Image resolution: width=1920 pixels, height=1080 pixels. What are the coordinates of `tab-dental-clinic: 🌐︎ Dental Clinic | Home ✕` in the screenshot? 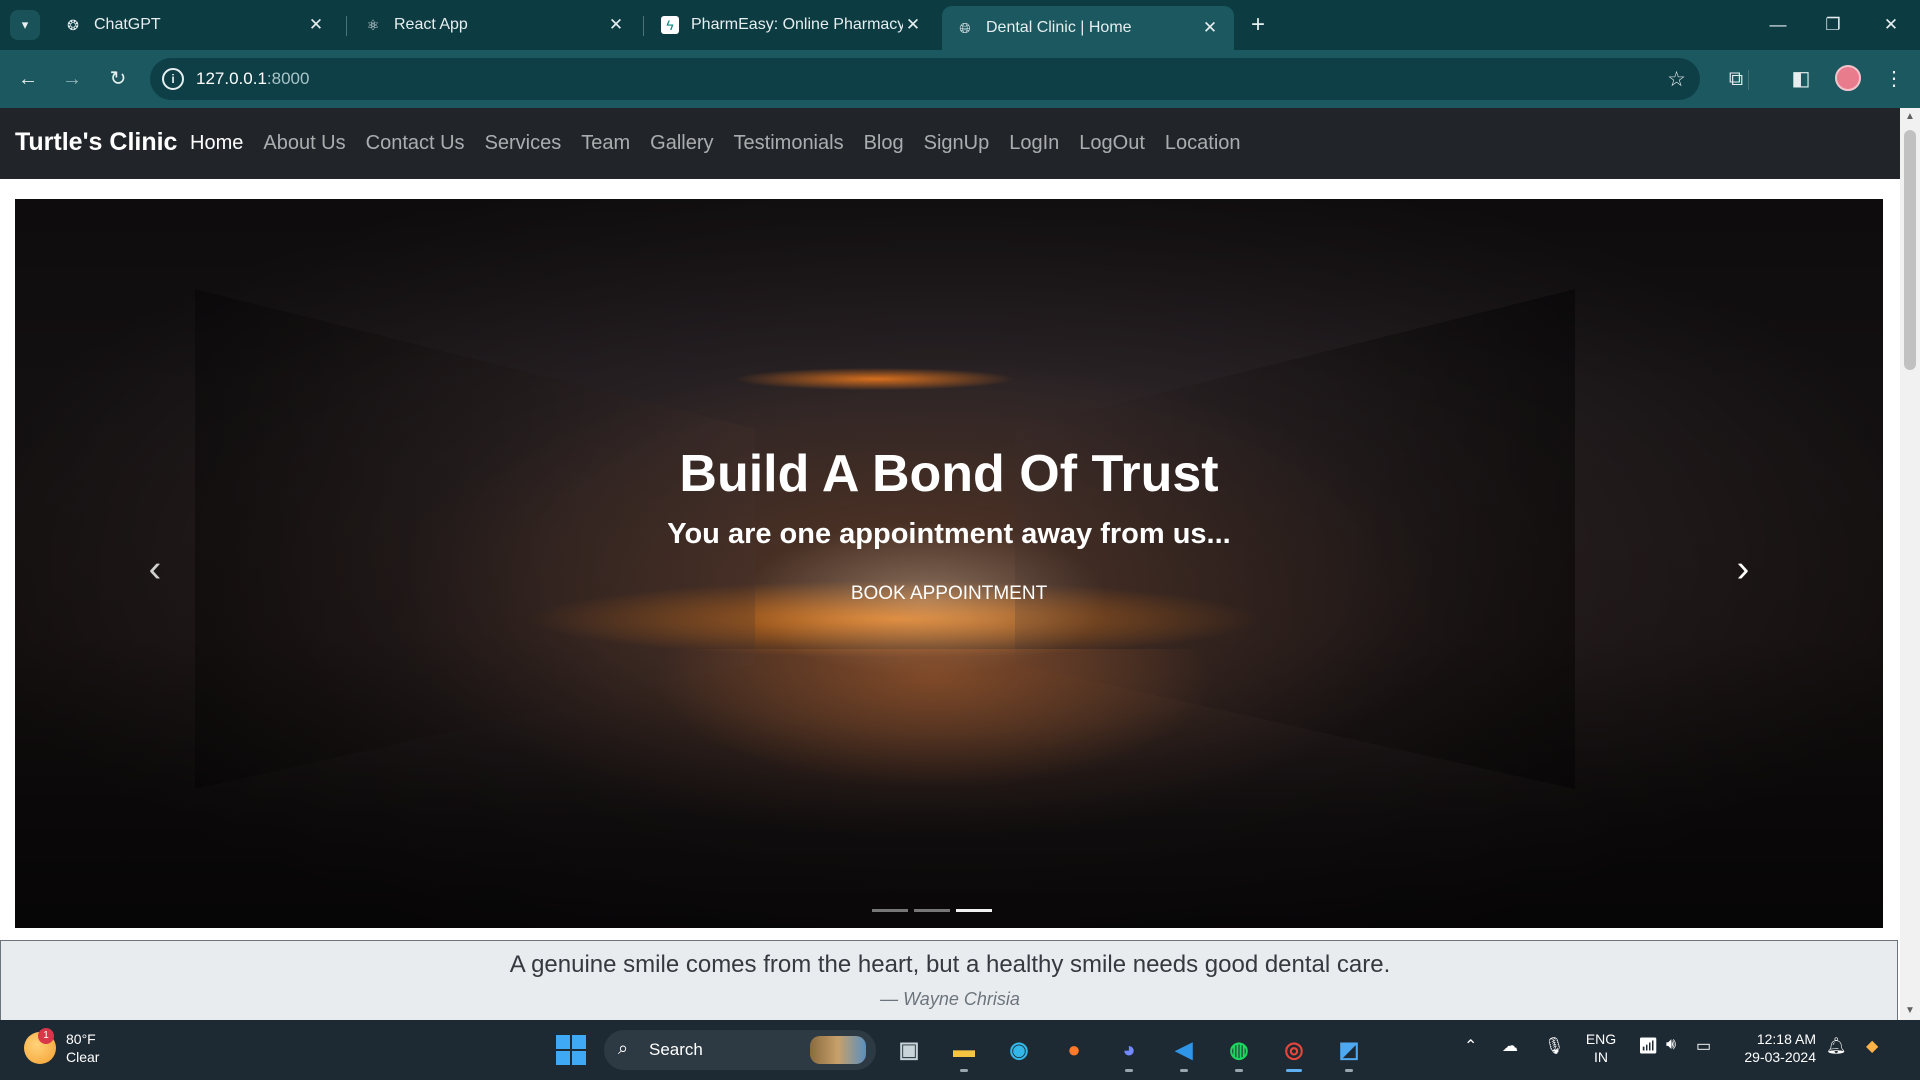 It's located at (1088, 28).